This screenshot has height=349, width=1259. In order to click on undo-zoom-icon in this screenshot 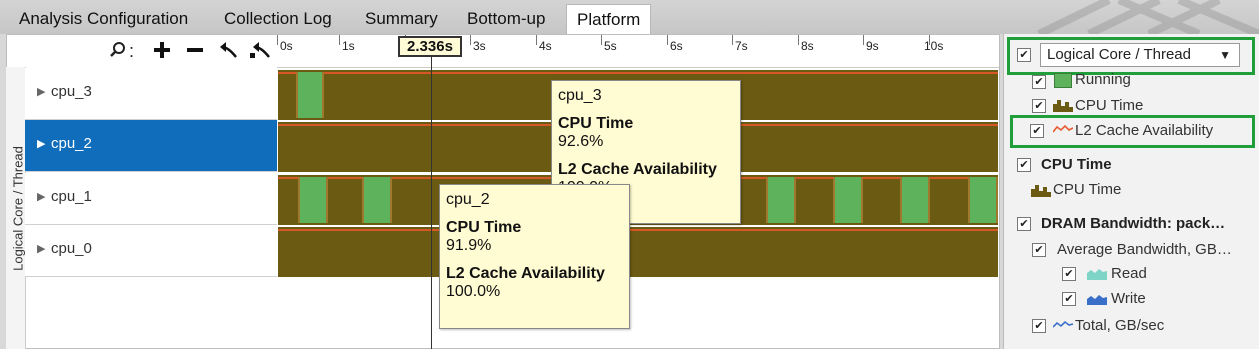, I will do `click(228, 52)`.